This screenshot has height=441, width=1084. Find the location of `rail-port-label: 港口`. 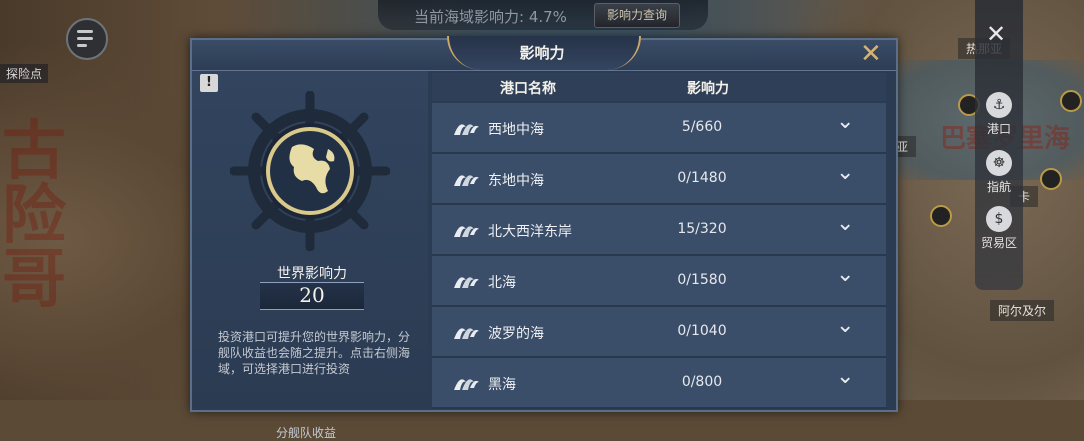

rail-port-label: 港口 is located at coordinates (998, 129).